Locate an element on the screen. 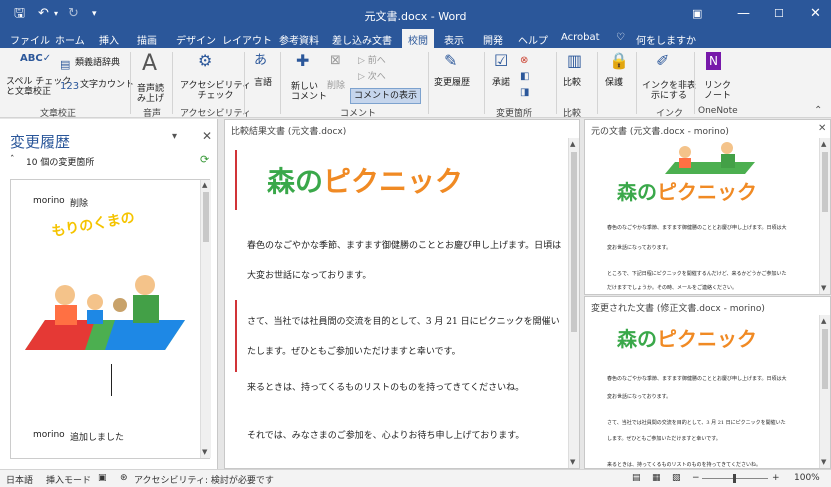 This screenshot has width=831, height=487. language-status: 日本語 is located at coordinates (19, 479).